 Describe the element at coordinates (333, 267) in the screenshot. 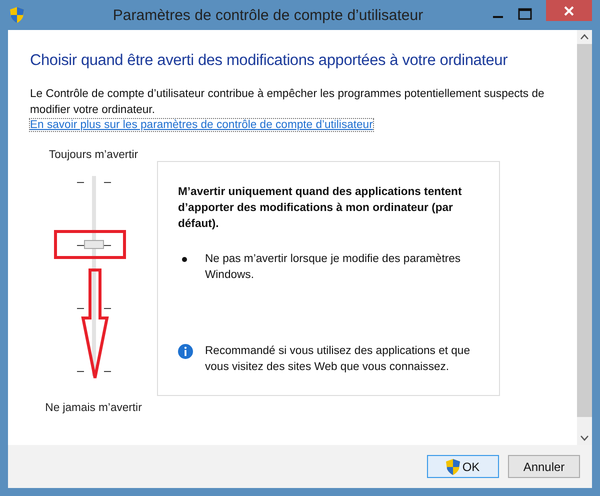

I see `bullet-text: Ne pas m’avertir lorsque je modifie des paramètres Windows.` at that location.